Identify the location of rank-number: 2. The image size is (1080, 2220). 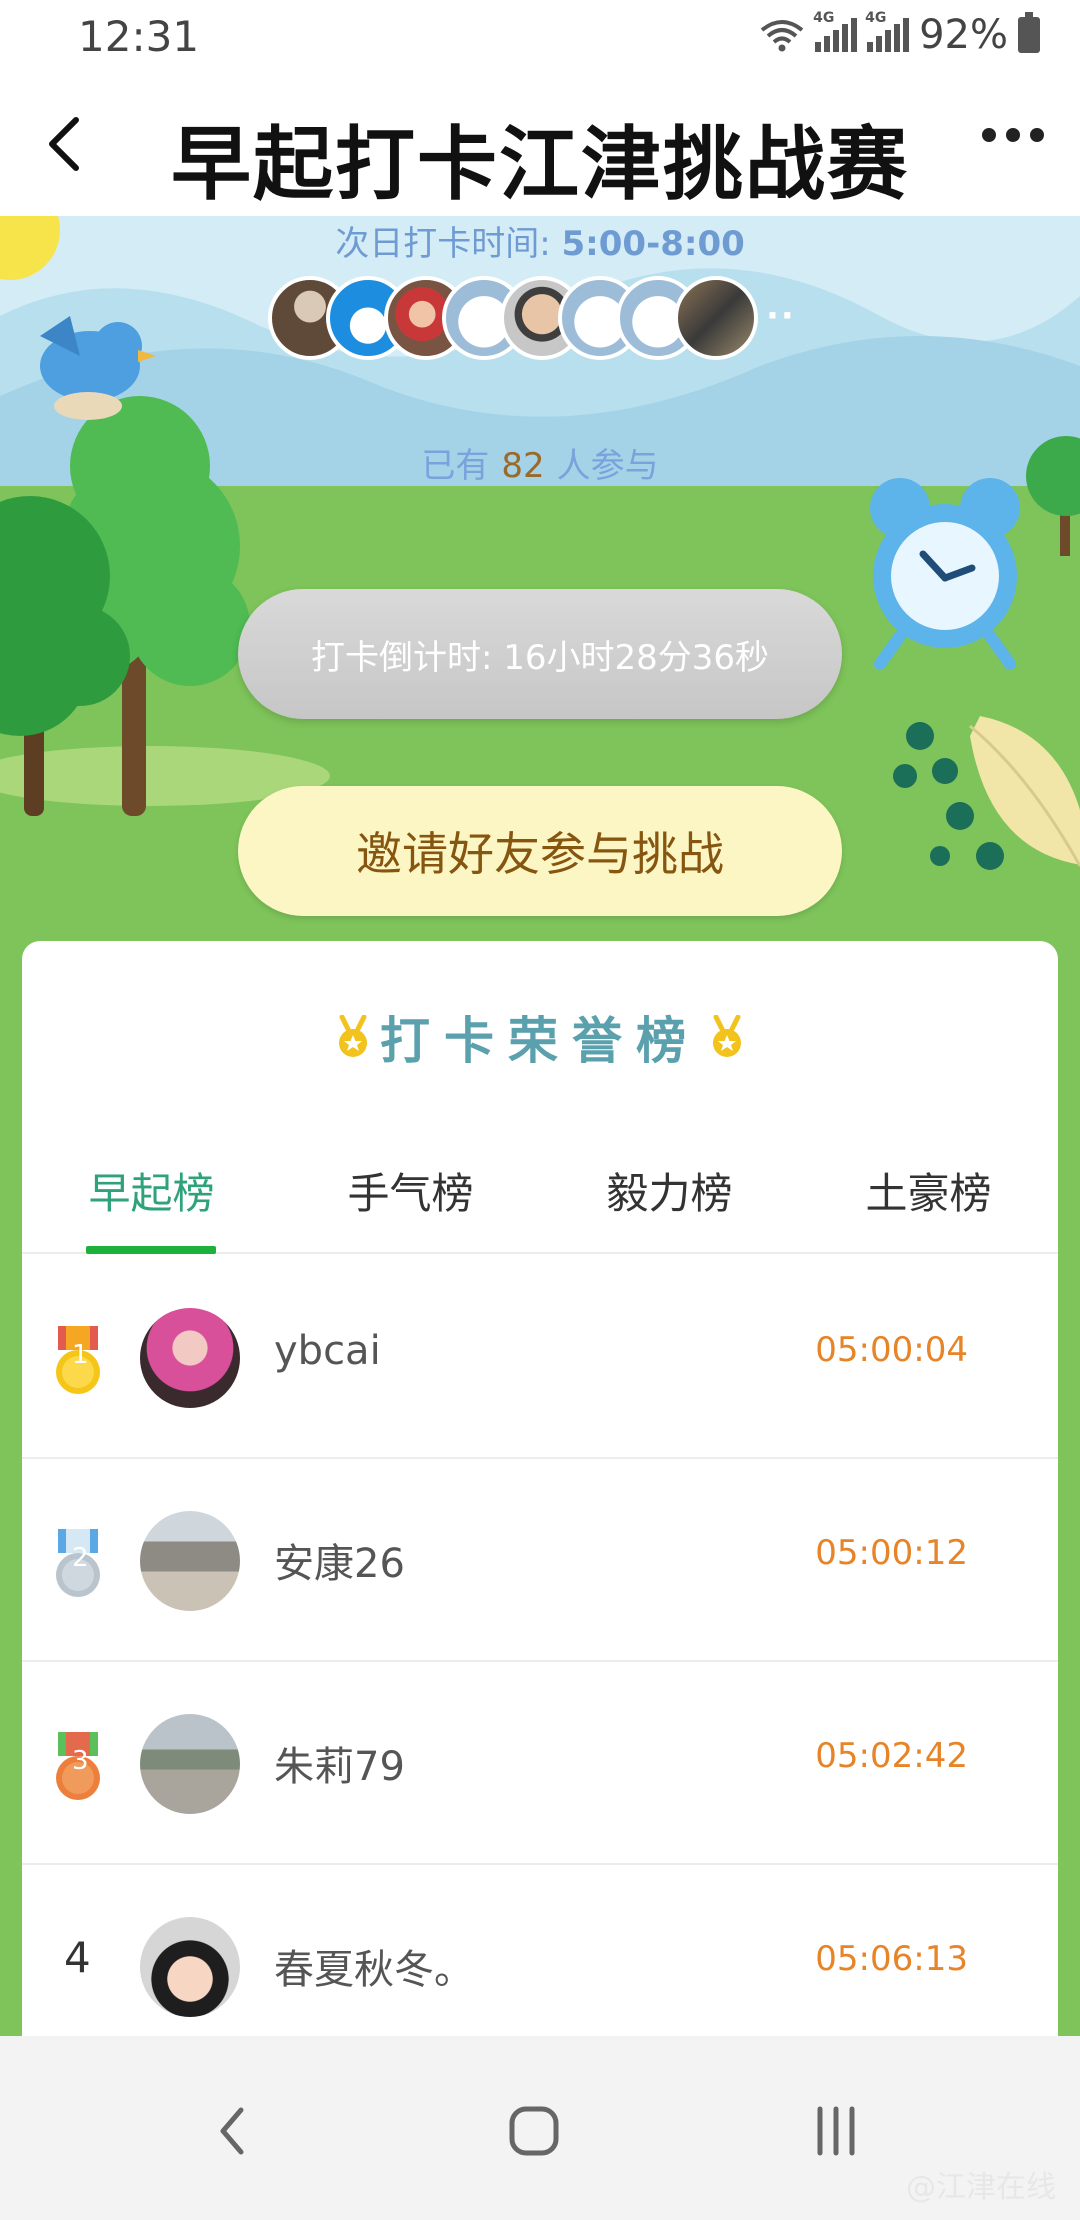
(80, 1558).